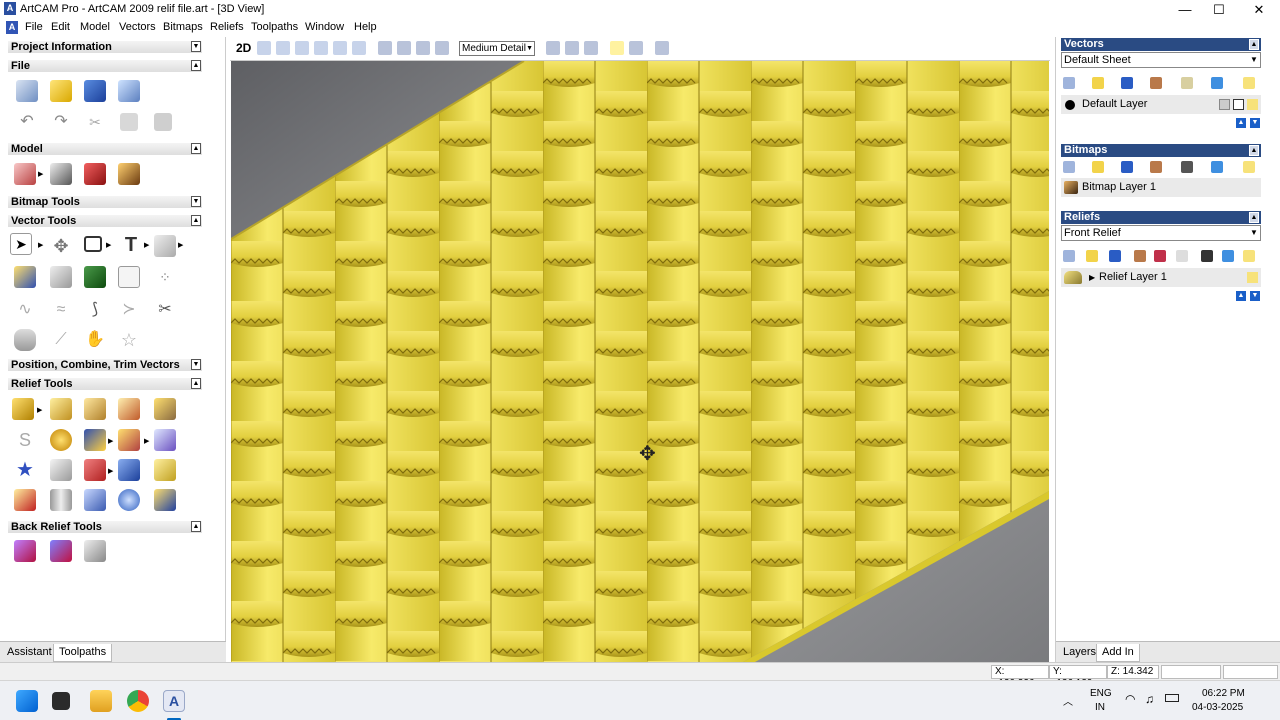 This screenshot has width=1280, height=720. What do you see at coordinates (183, 27) in the screenshot?
I see `menu-bitmaps: Bitmaps` at bounding box center [183, 27].